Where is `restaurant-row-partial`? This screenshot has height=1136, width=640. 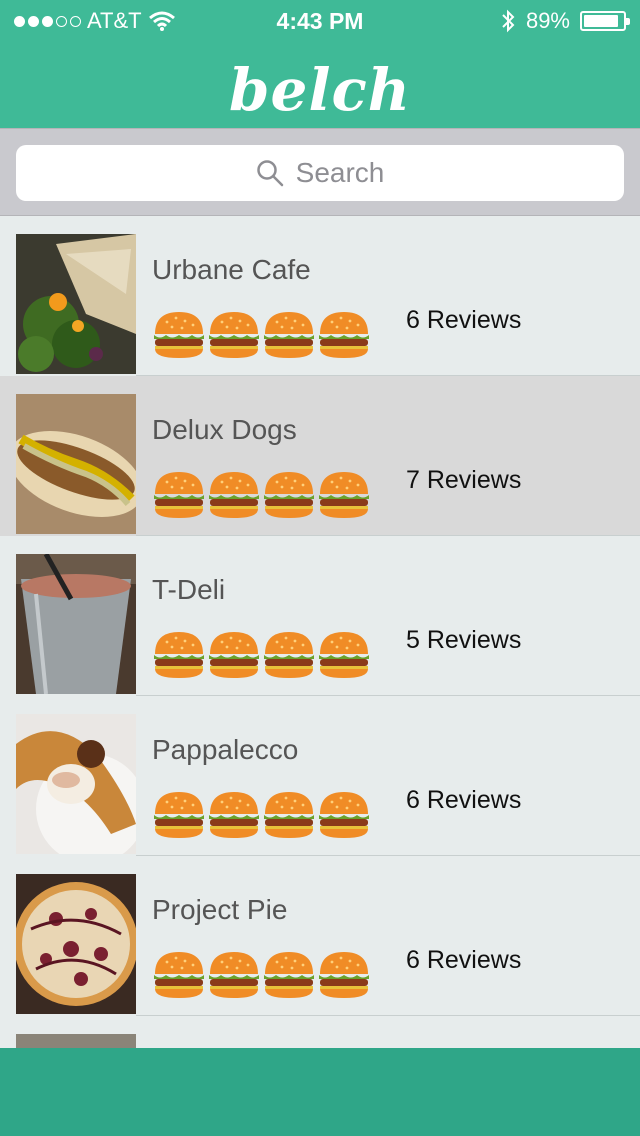 restaurant-row-partial is located at coordinates (320, 1032).